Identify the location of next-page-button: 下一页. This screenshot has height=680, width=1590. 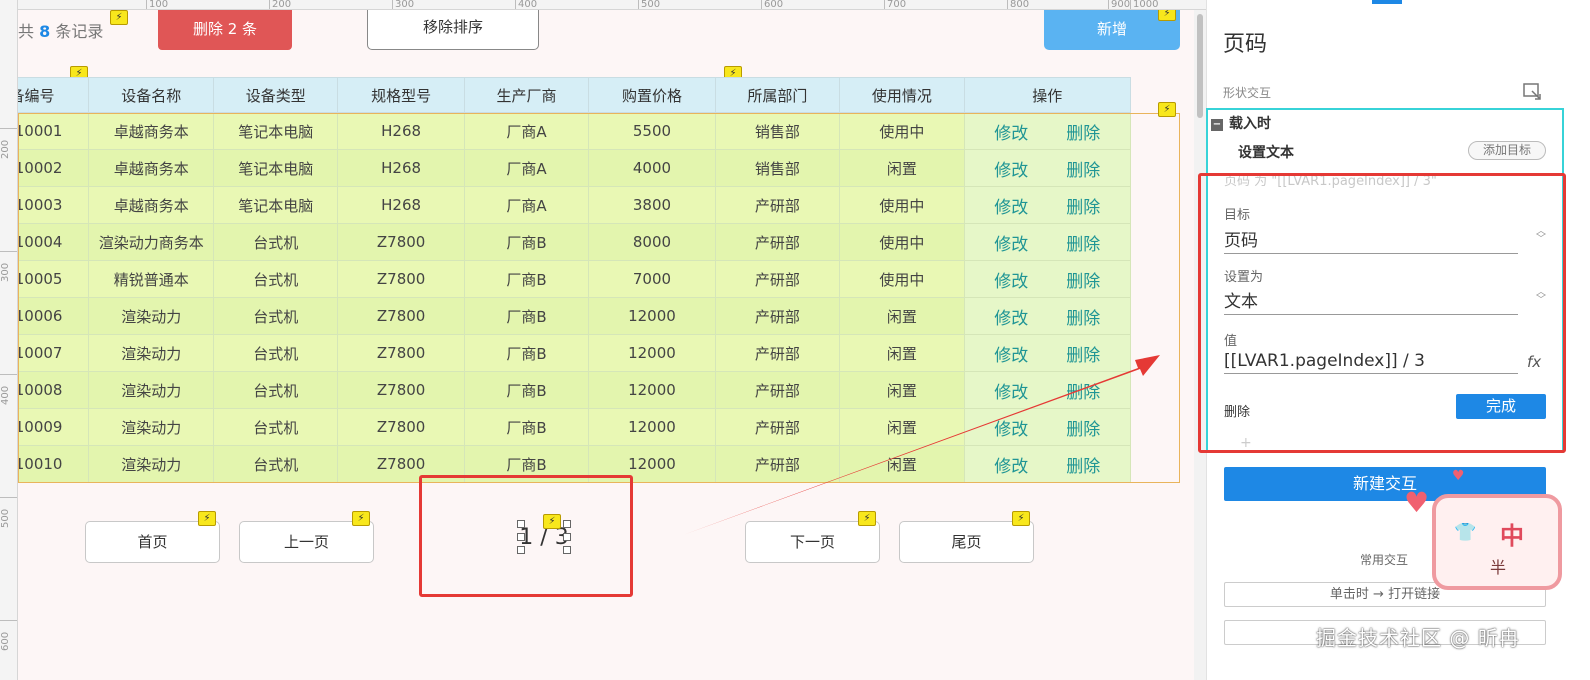
(812, 542).